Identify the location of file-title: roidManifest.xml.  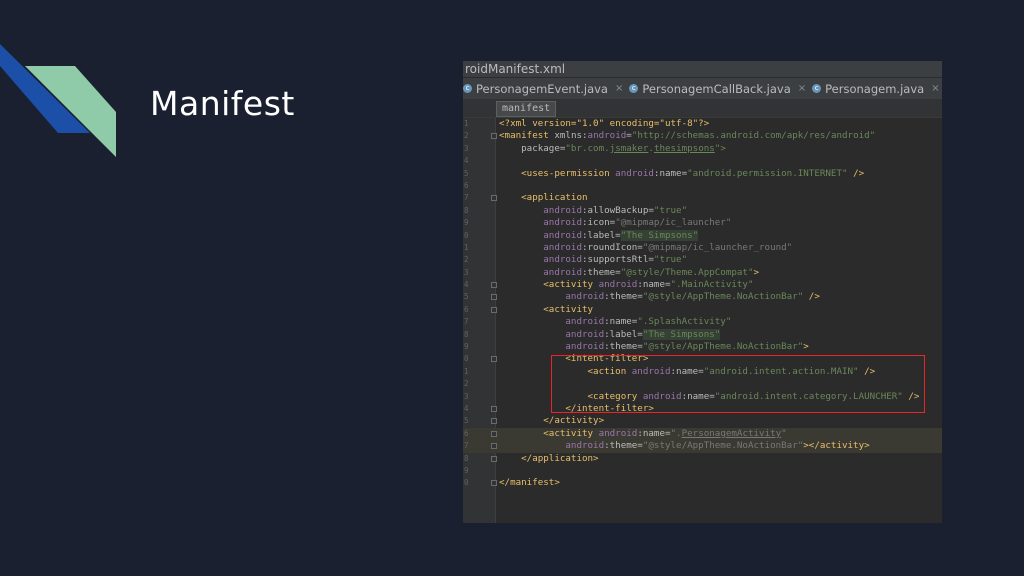
(702, 69).